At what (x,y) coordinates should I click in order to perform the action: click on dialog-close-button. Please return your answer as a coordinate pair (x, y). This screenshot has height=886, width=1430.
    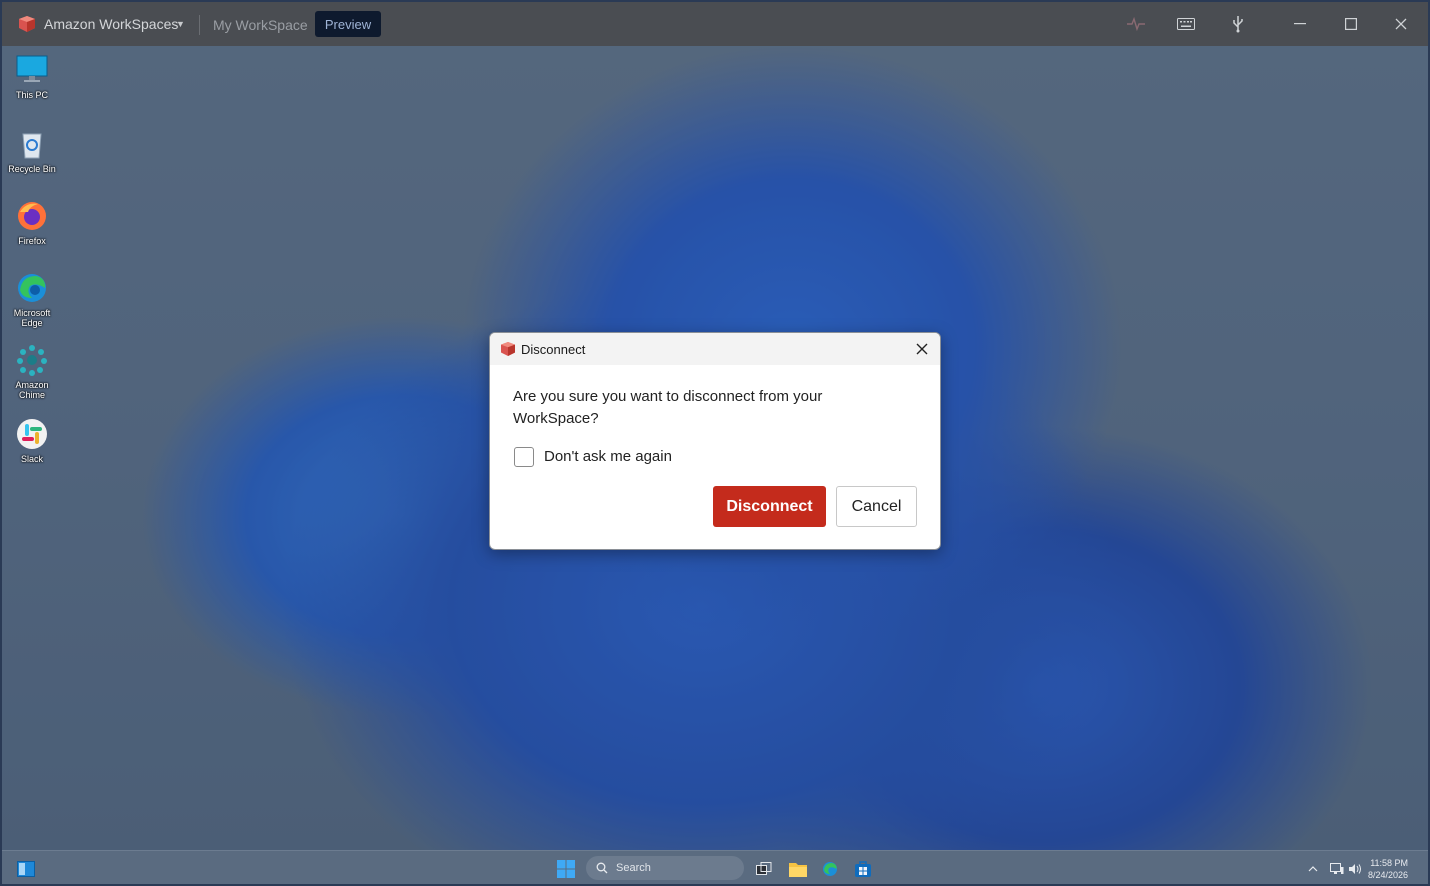
    Looking at the image, I should click on (922, 349).